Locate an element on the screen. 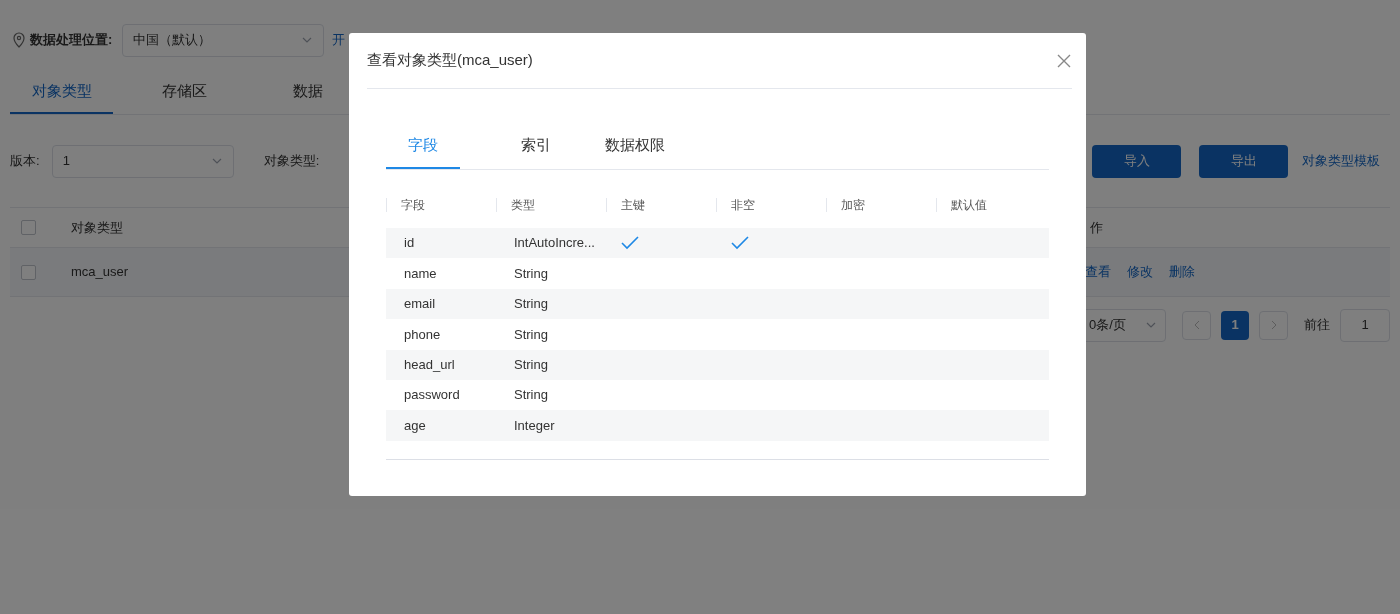 The height and width of the screenshot is (614, 1400). table-cell-text: name is located at coordinates (420, 273).